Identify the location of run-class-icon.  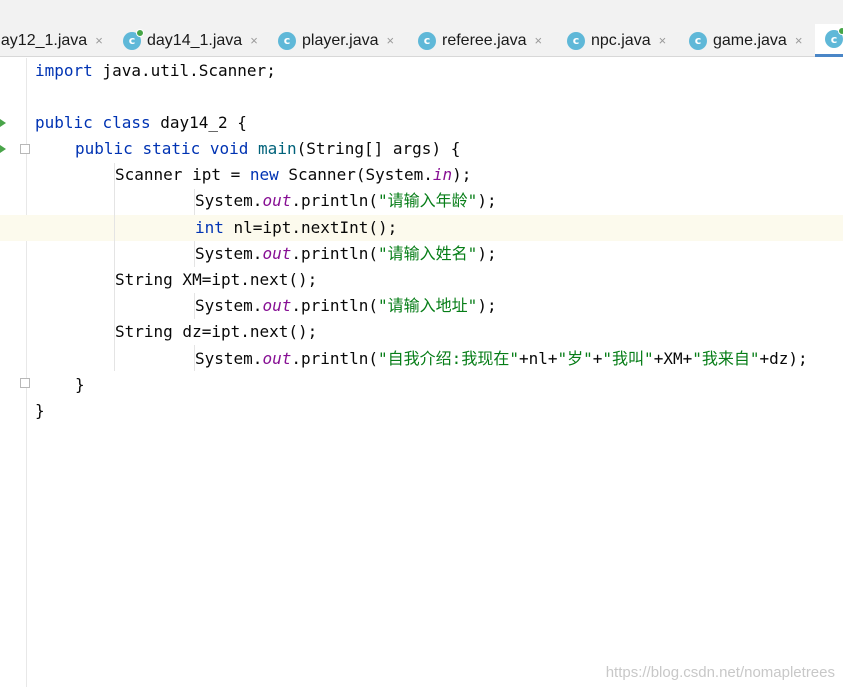
(3, 123).